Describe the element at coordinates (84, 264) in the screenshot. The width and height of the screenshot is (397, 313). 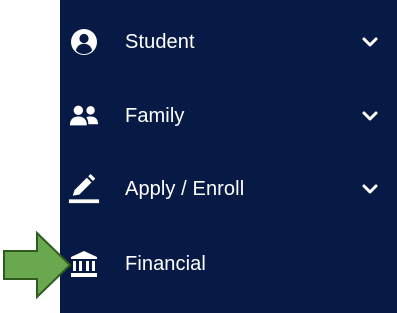
I see `bank-icon` at that location.